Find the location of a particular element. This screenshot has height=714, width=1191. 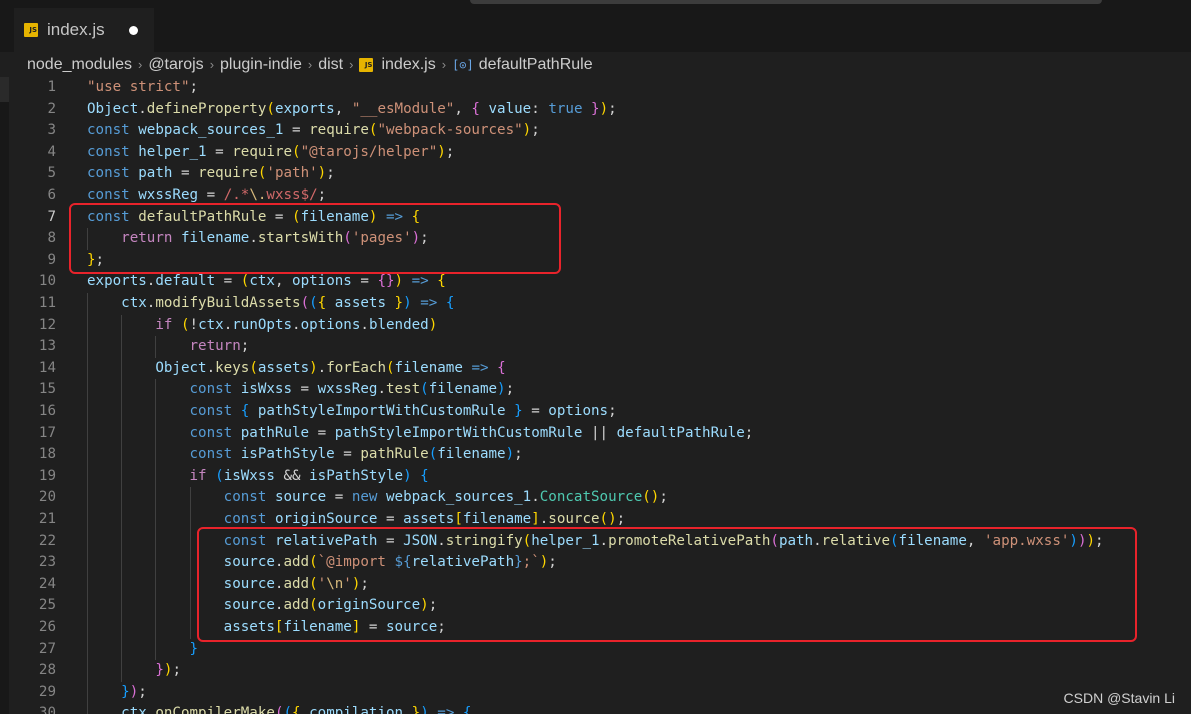

breadcrumb-item-dist: dist is located at coordinates (330, 65).